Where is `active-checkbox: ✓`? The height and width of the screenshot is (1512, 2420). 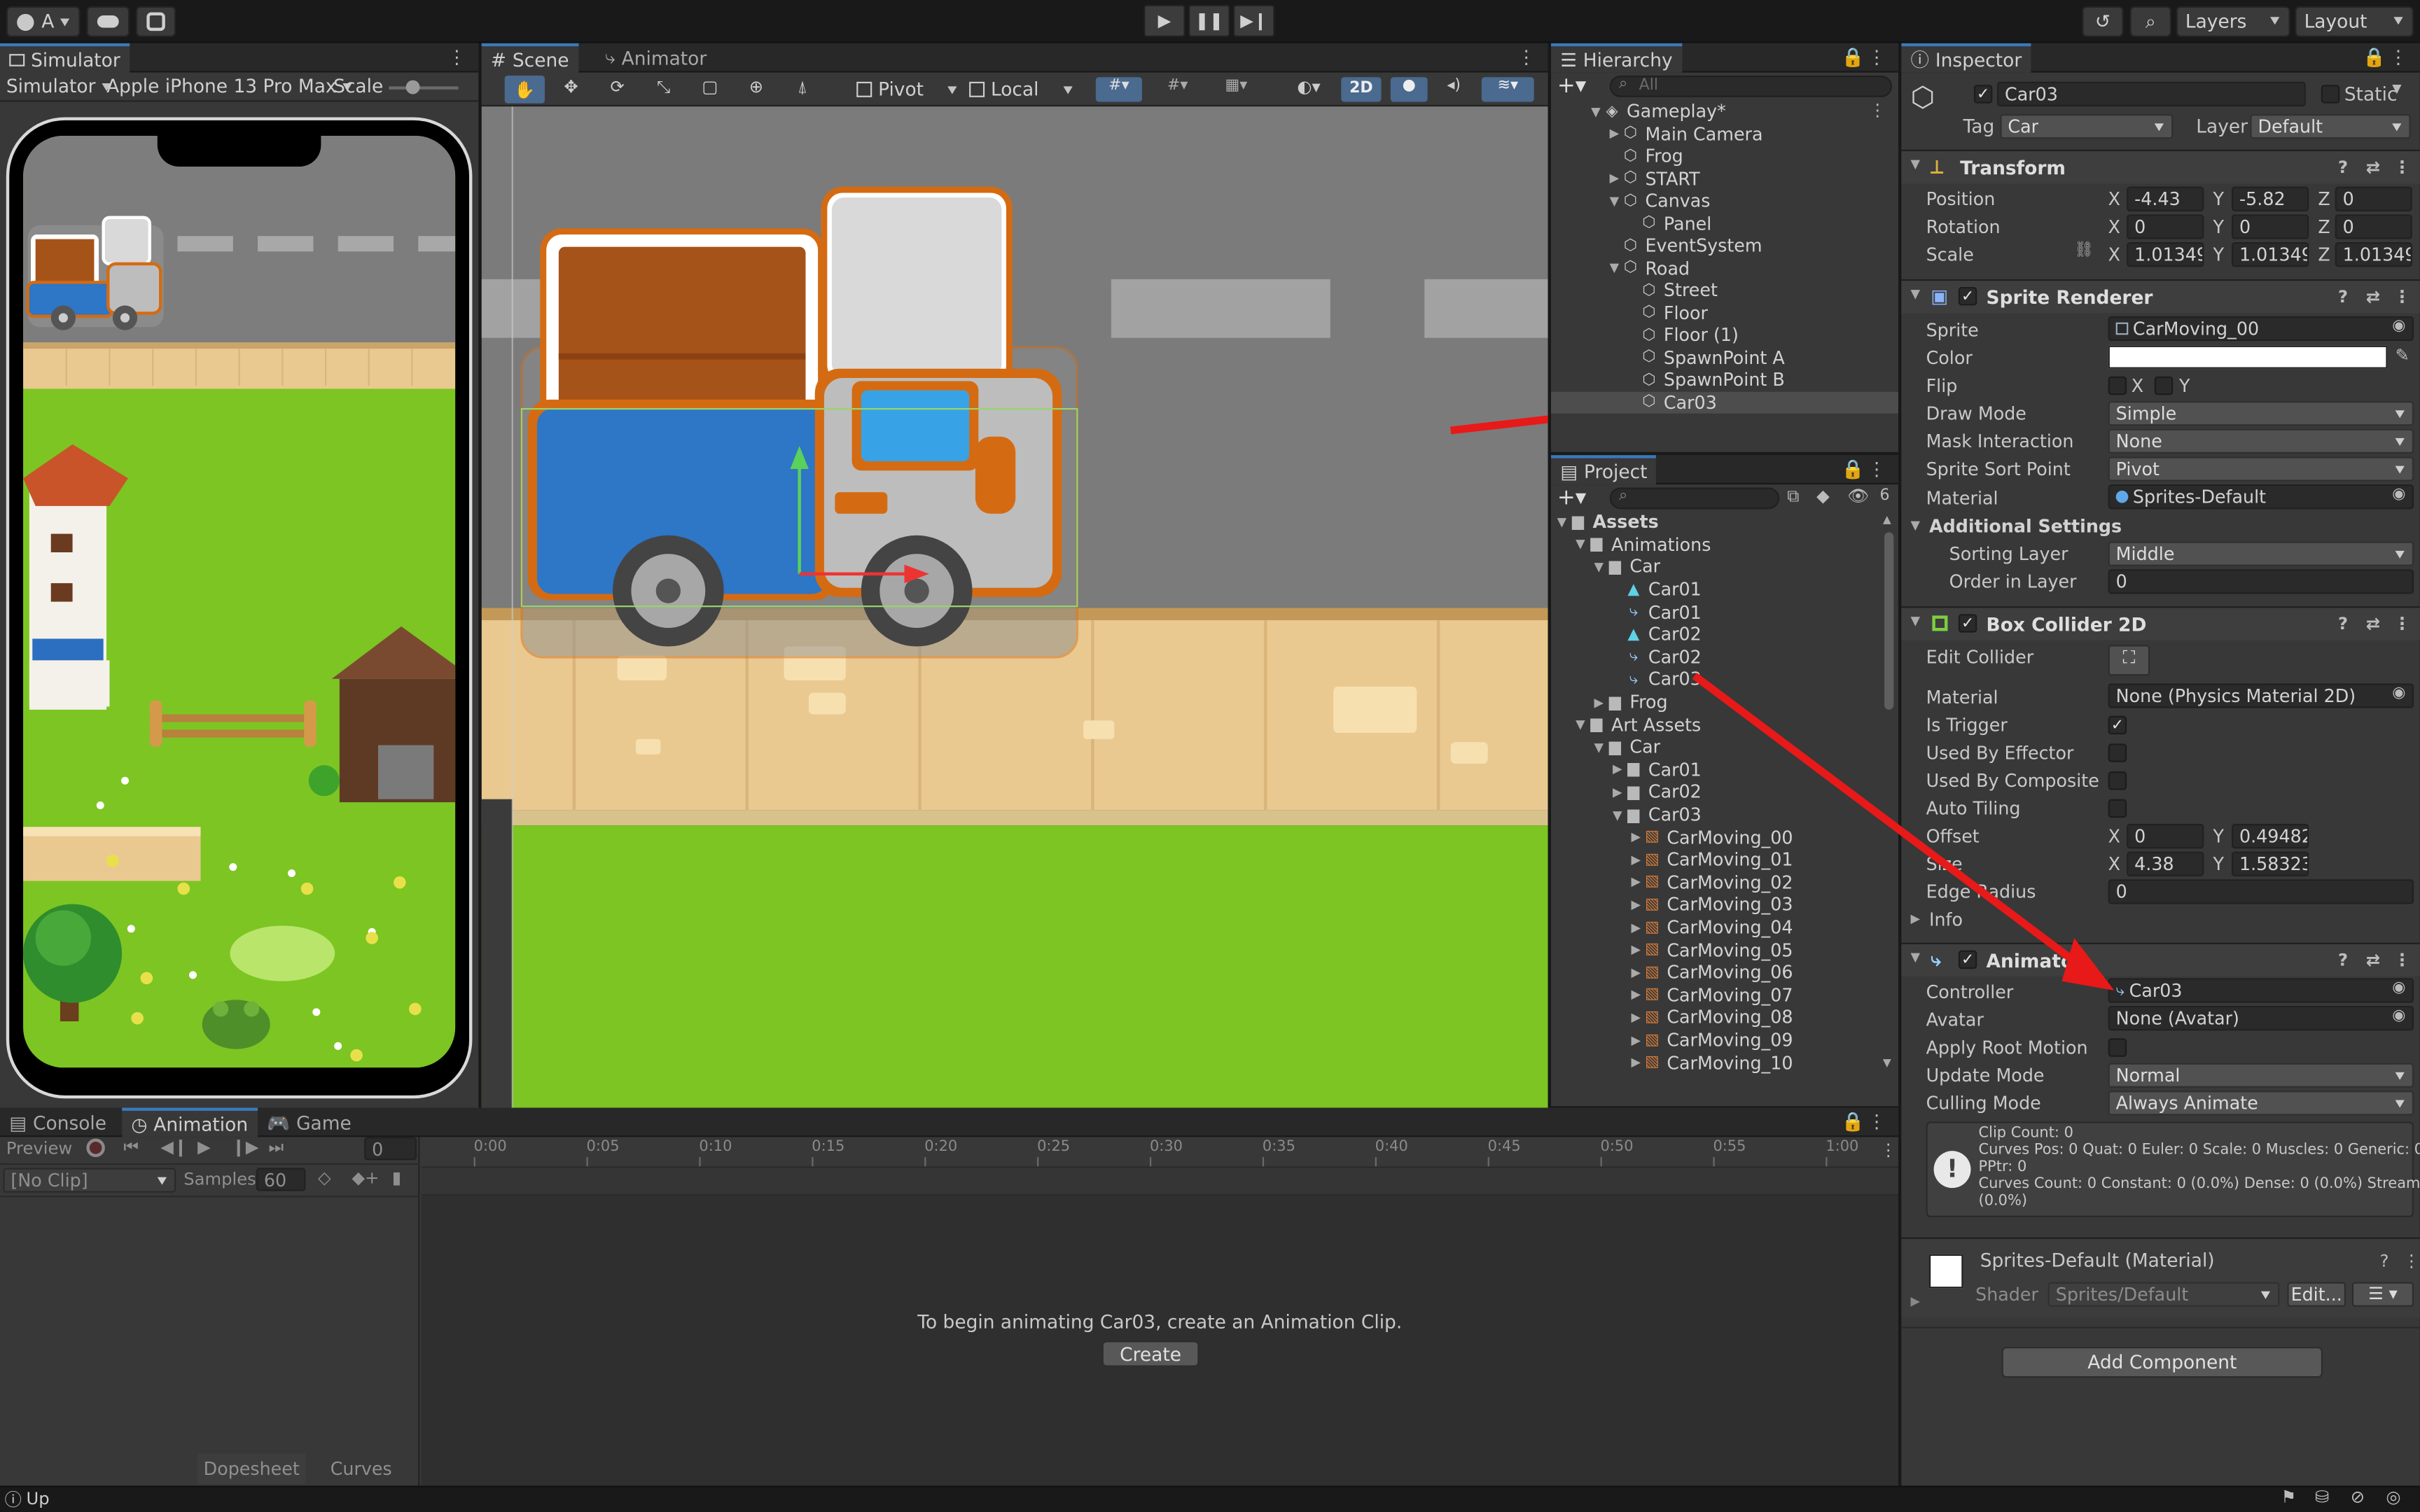 active-checkbox: ✓ is located at coordinates (1983, 94).